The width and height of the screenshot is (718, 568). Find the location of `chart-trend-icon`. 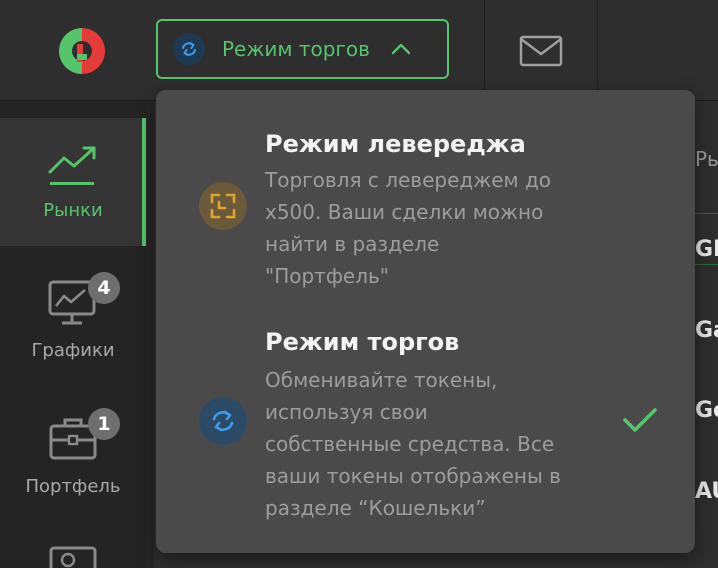

chart-trend-icon is located at coordinates (72, 165).